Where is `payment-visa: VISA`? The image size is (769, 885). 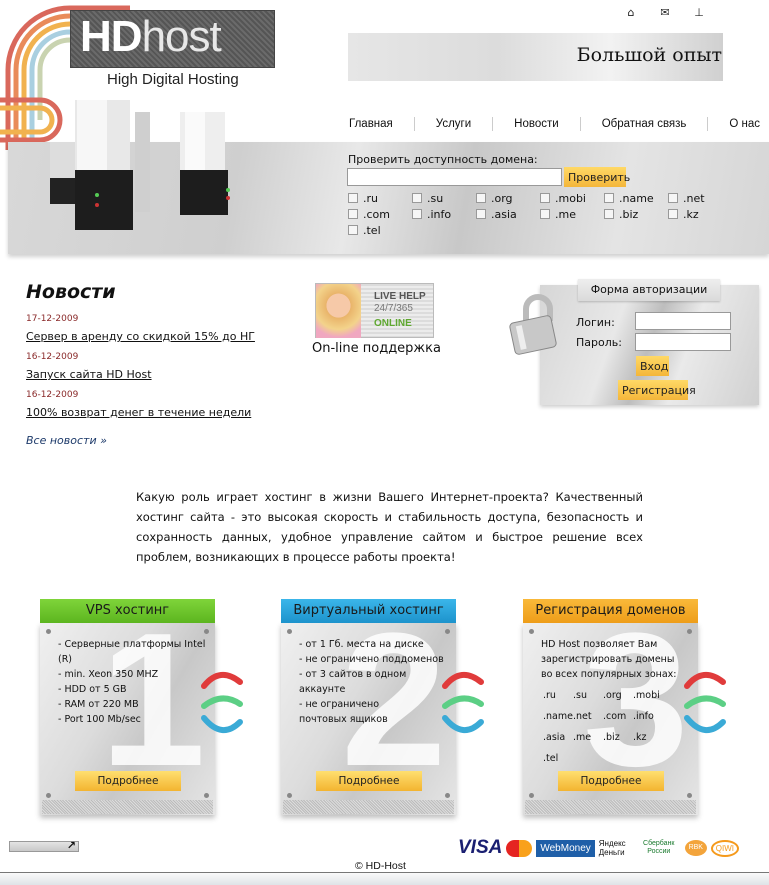 payment-visa: VISA is located at coordinates (480, 848).